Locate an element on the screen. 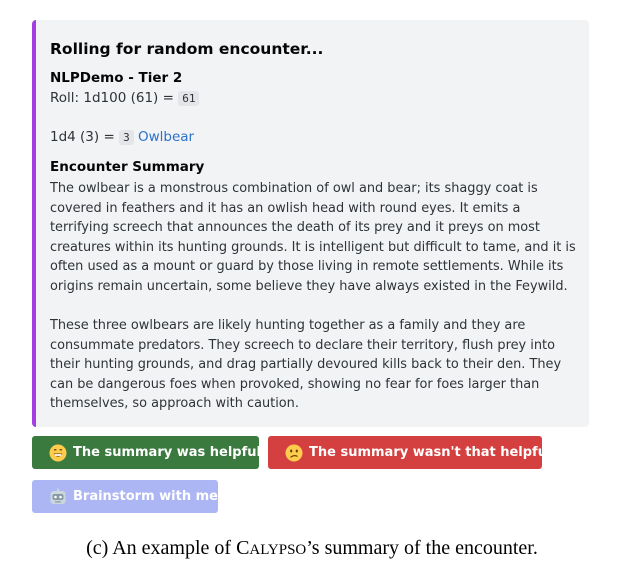 The image size is (624, 576). helpful-button: The summary was helpful! is located at coordinates (149, 452).